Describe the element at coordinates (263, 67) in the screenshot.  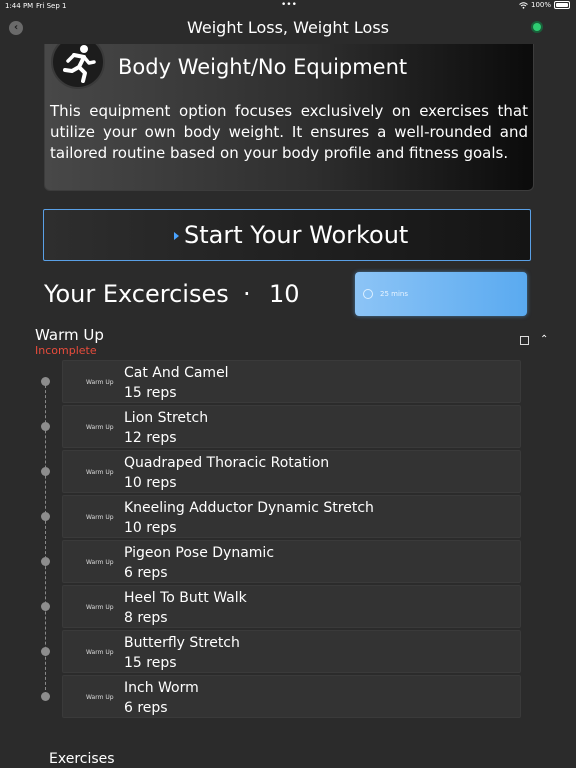
I see `equipment-title: Body Weight/No Equipment` at that location.